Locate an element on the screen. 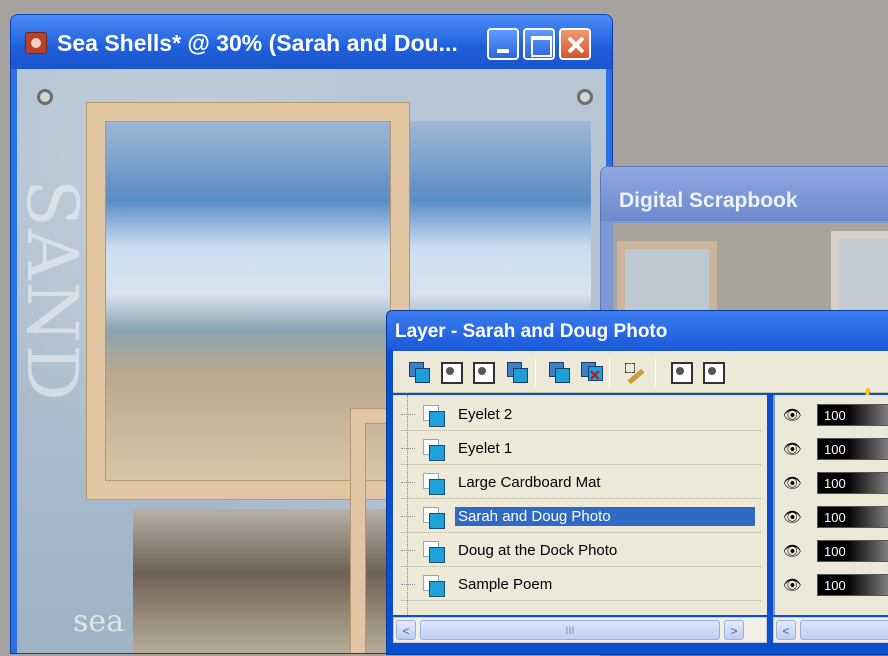  layer-row: Eyelet 2 is located at coordinates (581, 415).